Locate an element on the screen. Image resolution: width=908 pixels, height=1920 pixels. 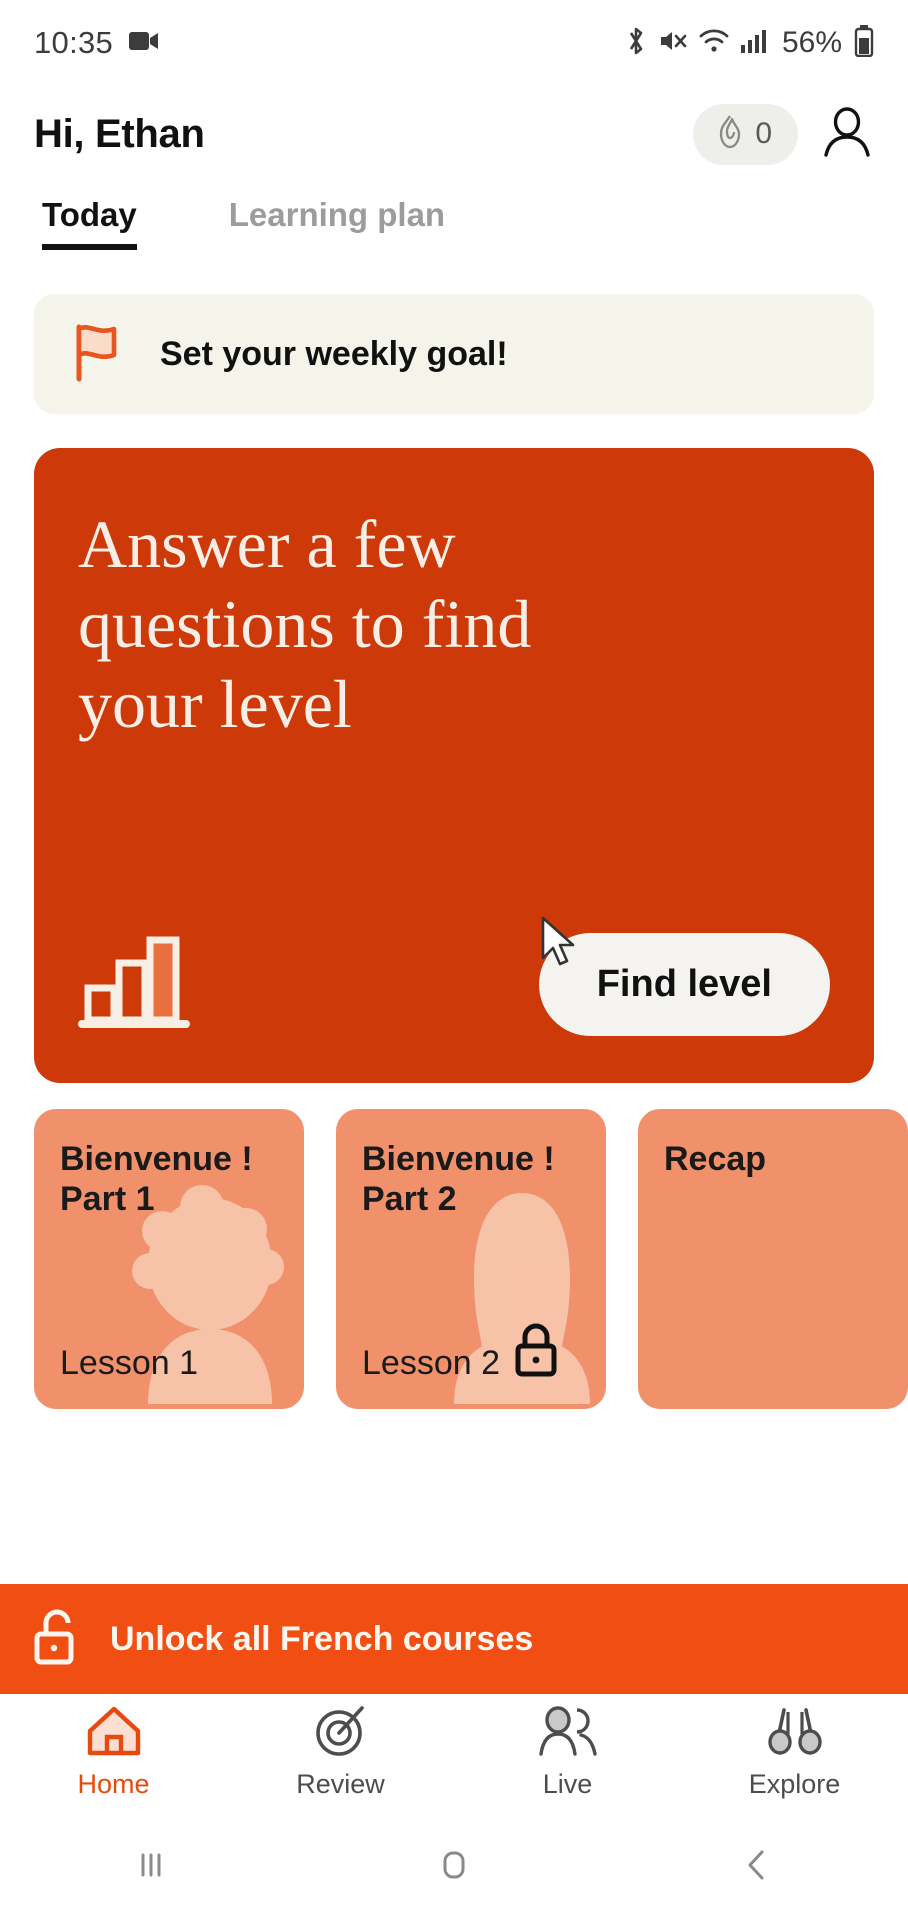
bluetooth-icon is located at coordinates (636, 43).